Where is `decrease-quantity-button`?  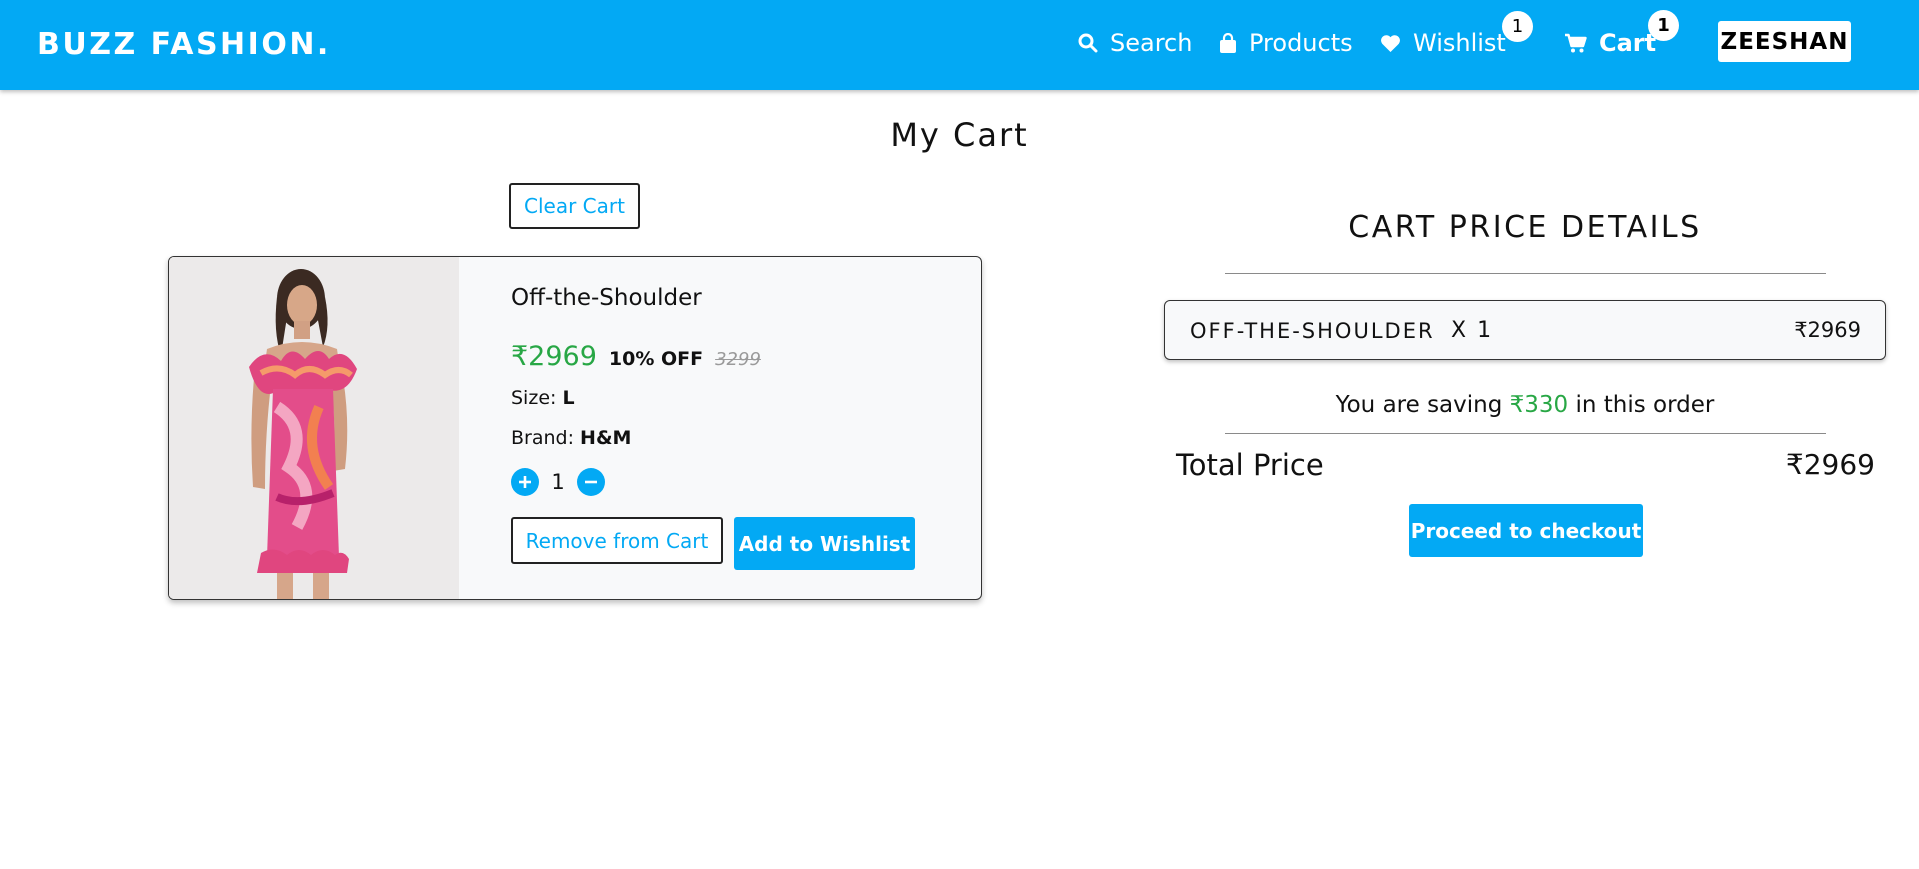 decrease-quantity-button is located at coordinates (591, 482).